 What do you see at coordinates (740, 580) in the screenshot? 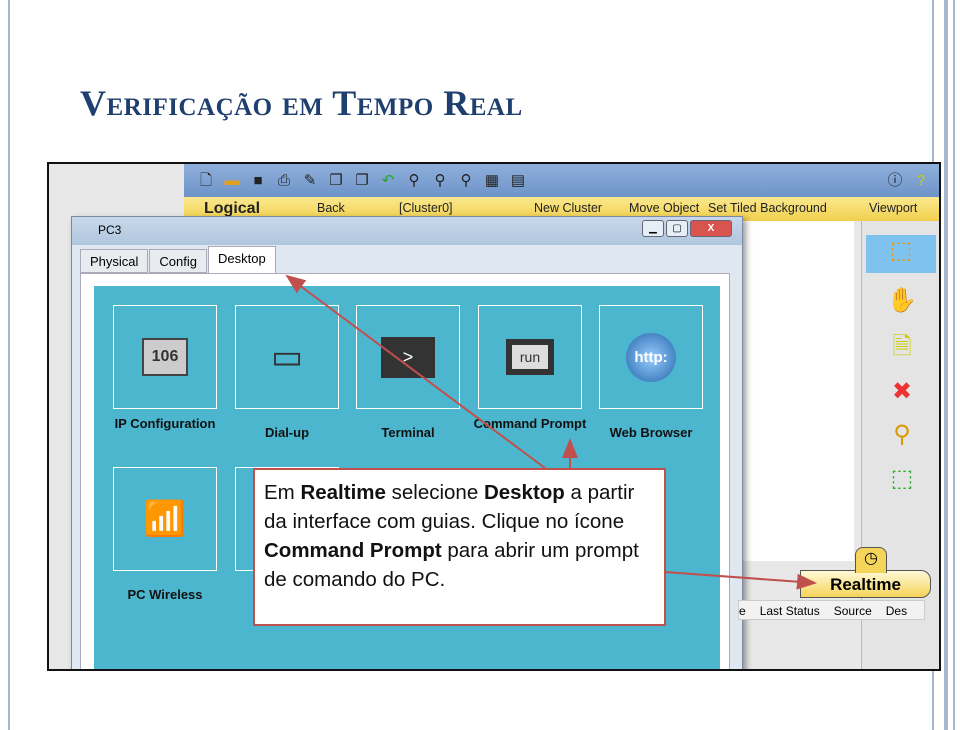
I see `arrow-to-realtime` at bounding box center [740, 580].